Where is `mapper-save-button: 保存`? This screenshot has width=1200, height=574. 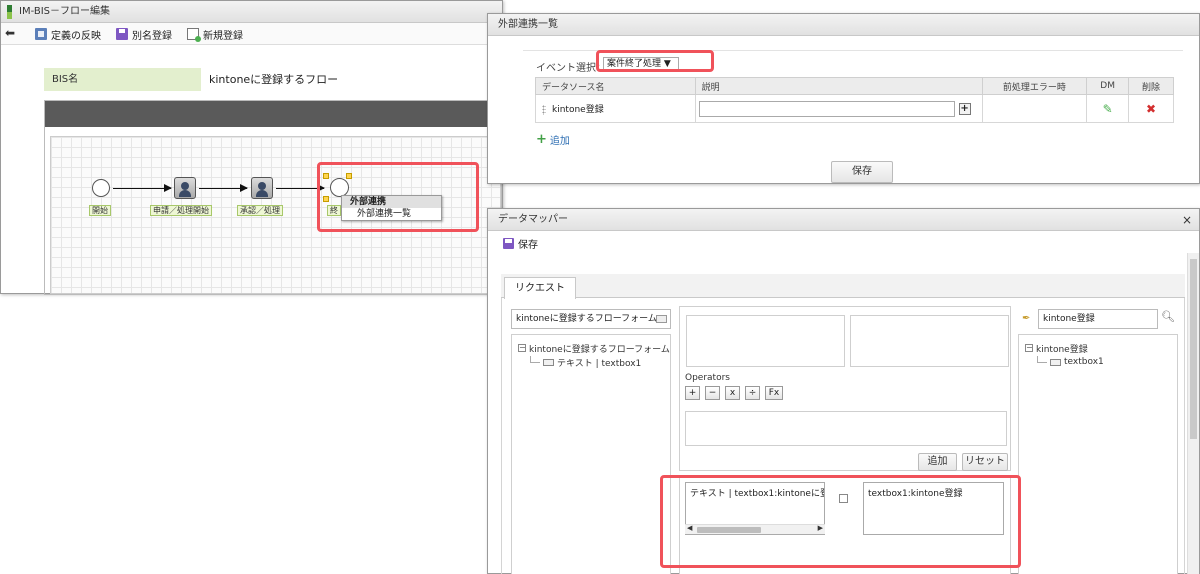 mapper-save-button: 保存 is located at coordinates (520, 243).